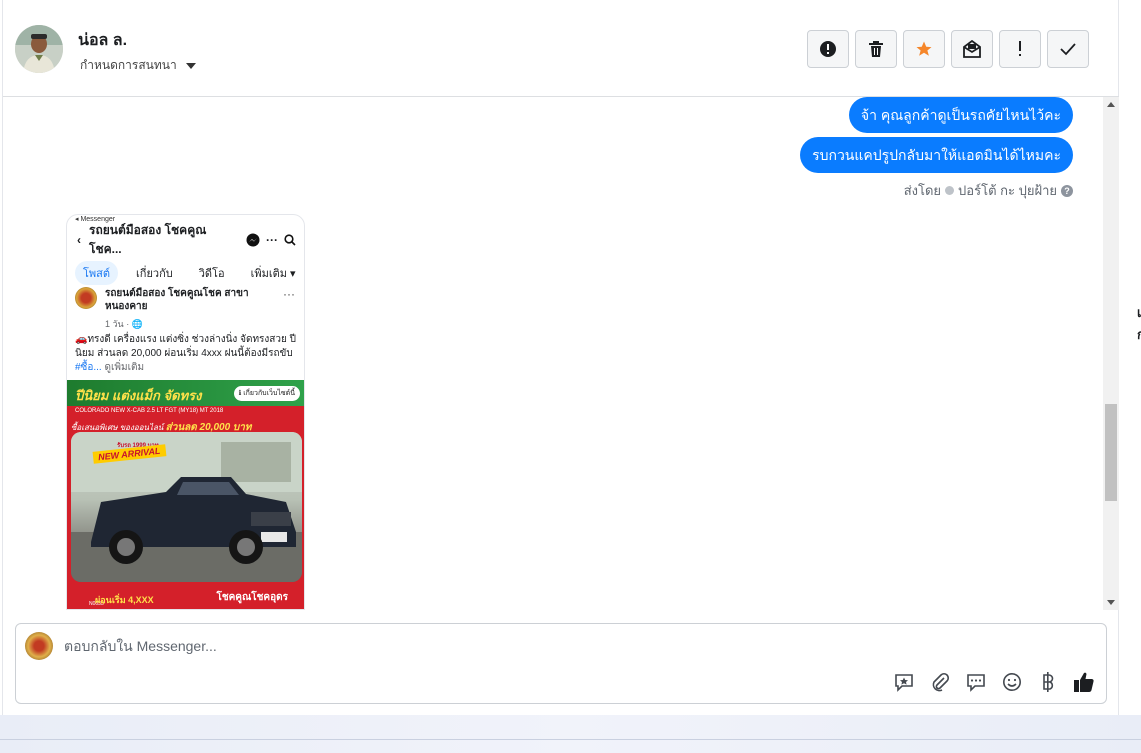  Describe the element at coordinates (561, 48) in the screenshot. I see `conversation-header: น่อล ล. กำหนดการสนทนา` at that location.